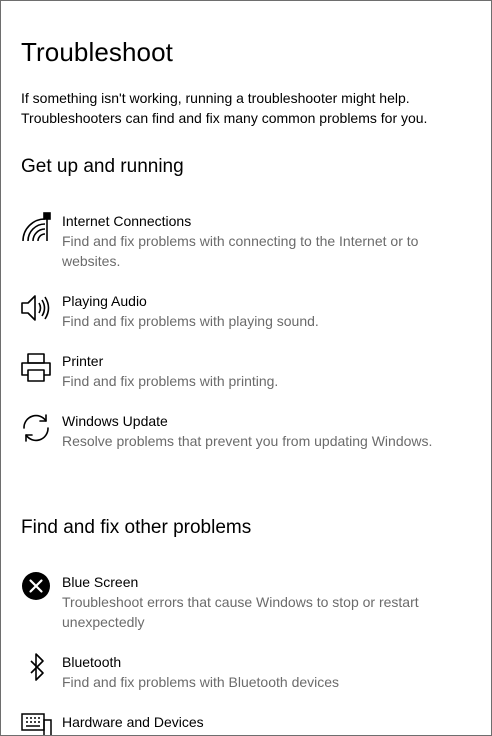 This screenshot has width=492, height=736. What do you see at coordinates (170, 381) in the screenshot?
I see `item-description: Find and fix problems with printing.` at bounding box center [170, 381].